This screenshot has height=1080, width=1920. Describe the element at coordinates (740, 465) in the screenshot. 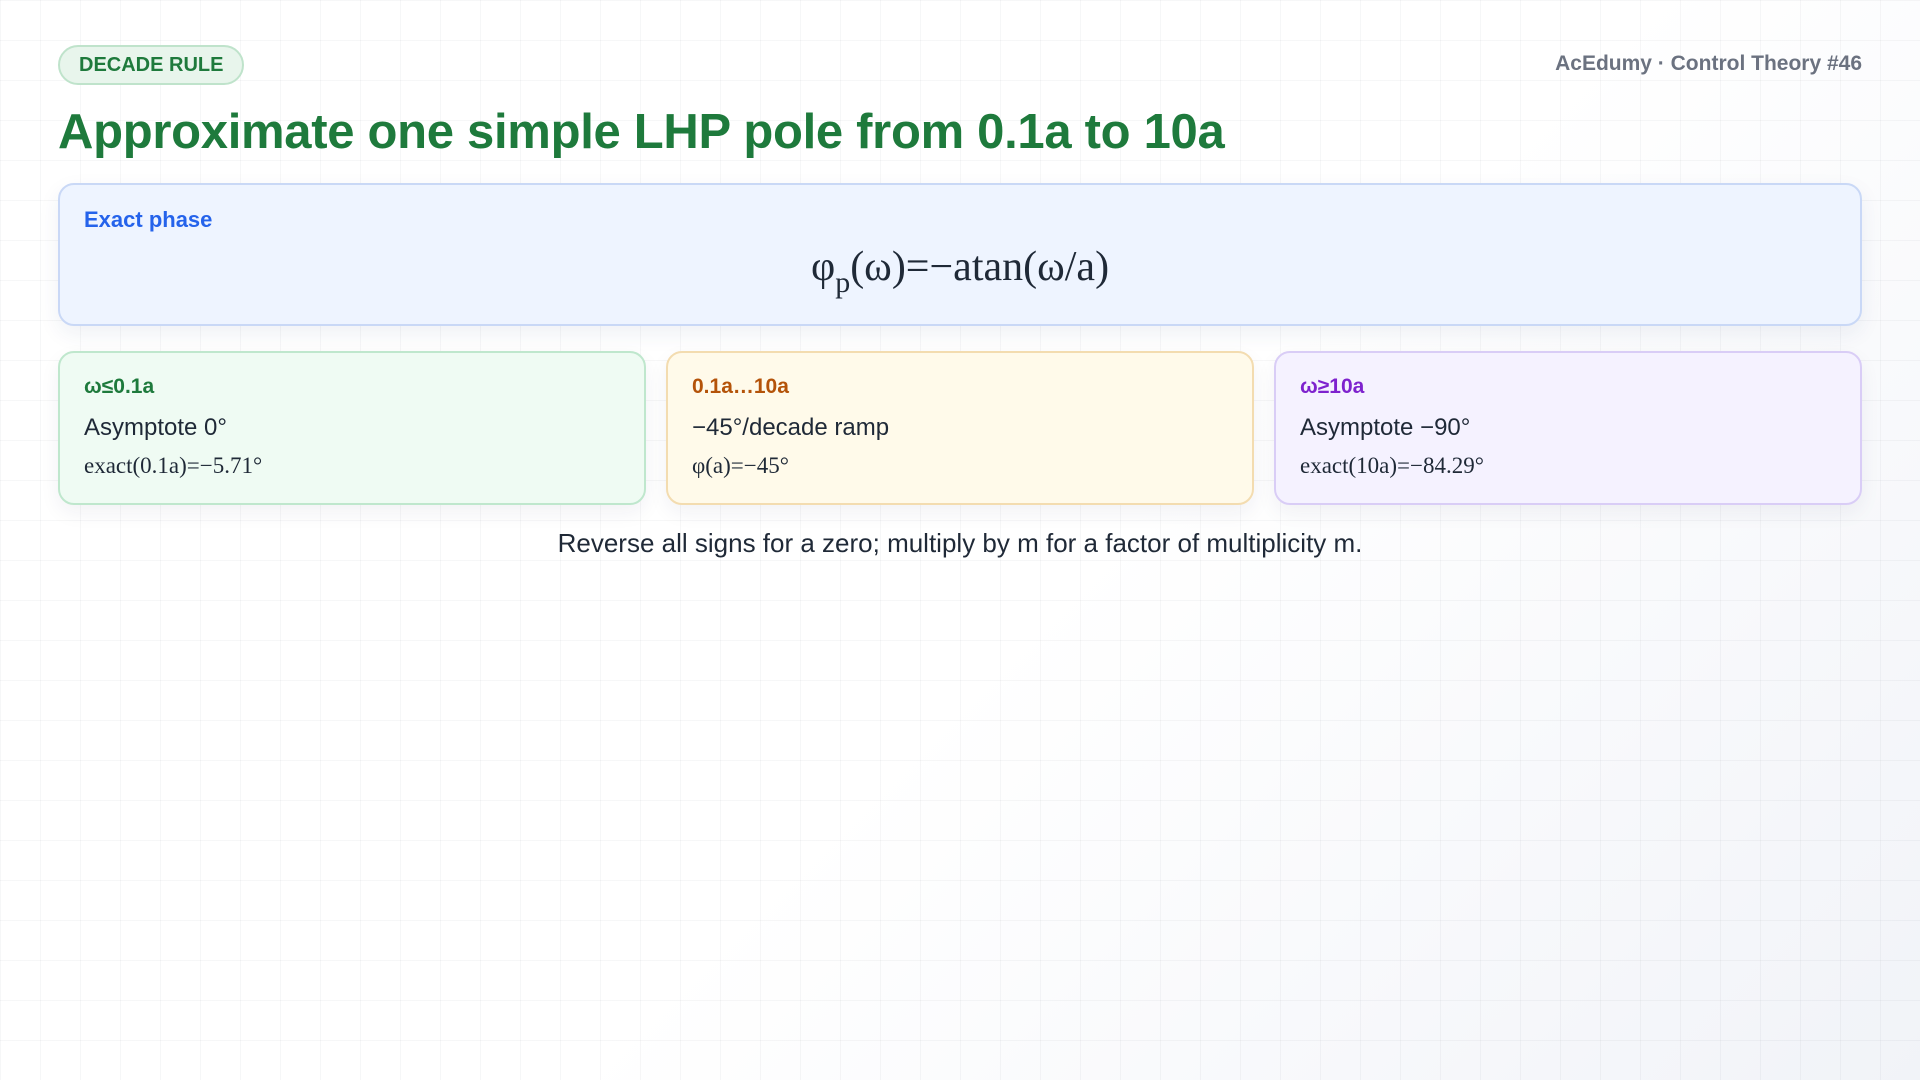

I see `card-exact-value: φ(a)=−45°` at that location.